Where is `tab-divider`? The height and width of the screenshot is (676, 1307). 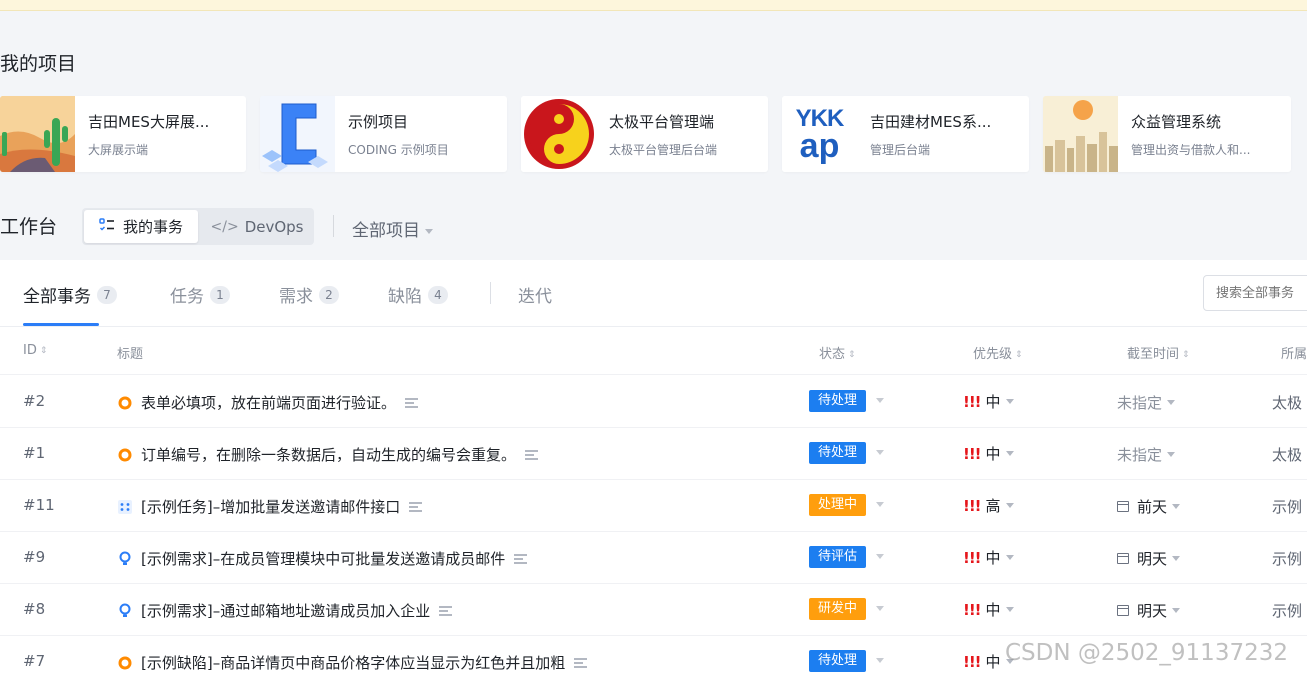 tab-divider is located at coordinates (490, 293).